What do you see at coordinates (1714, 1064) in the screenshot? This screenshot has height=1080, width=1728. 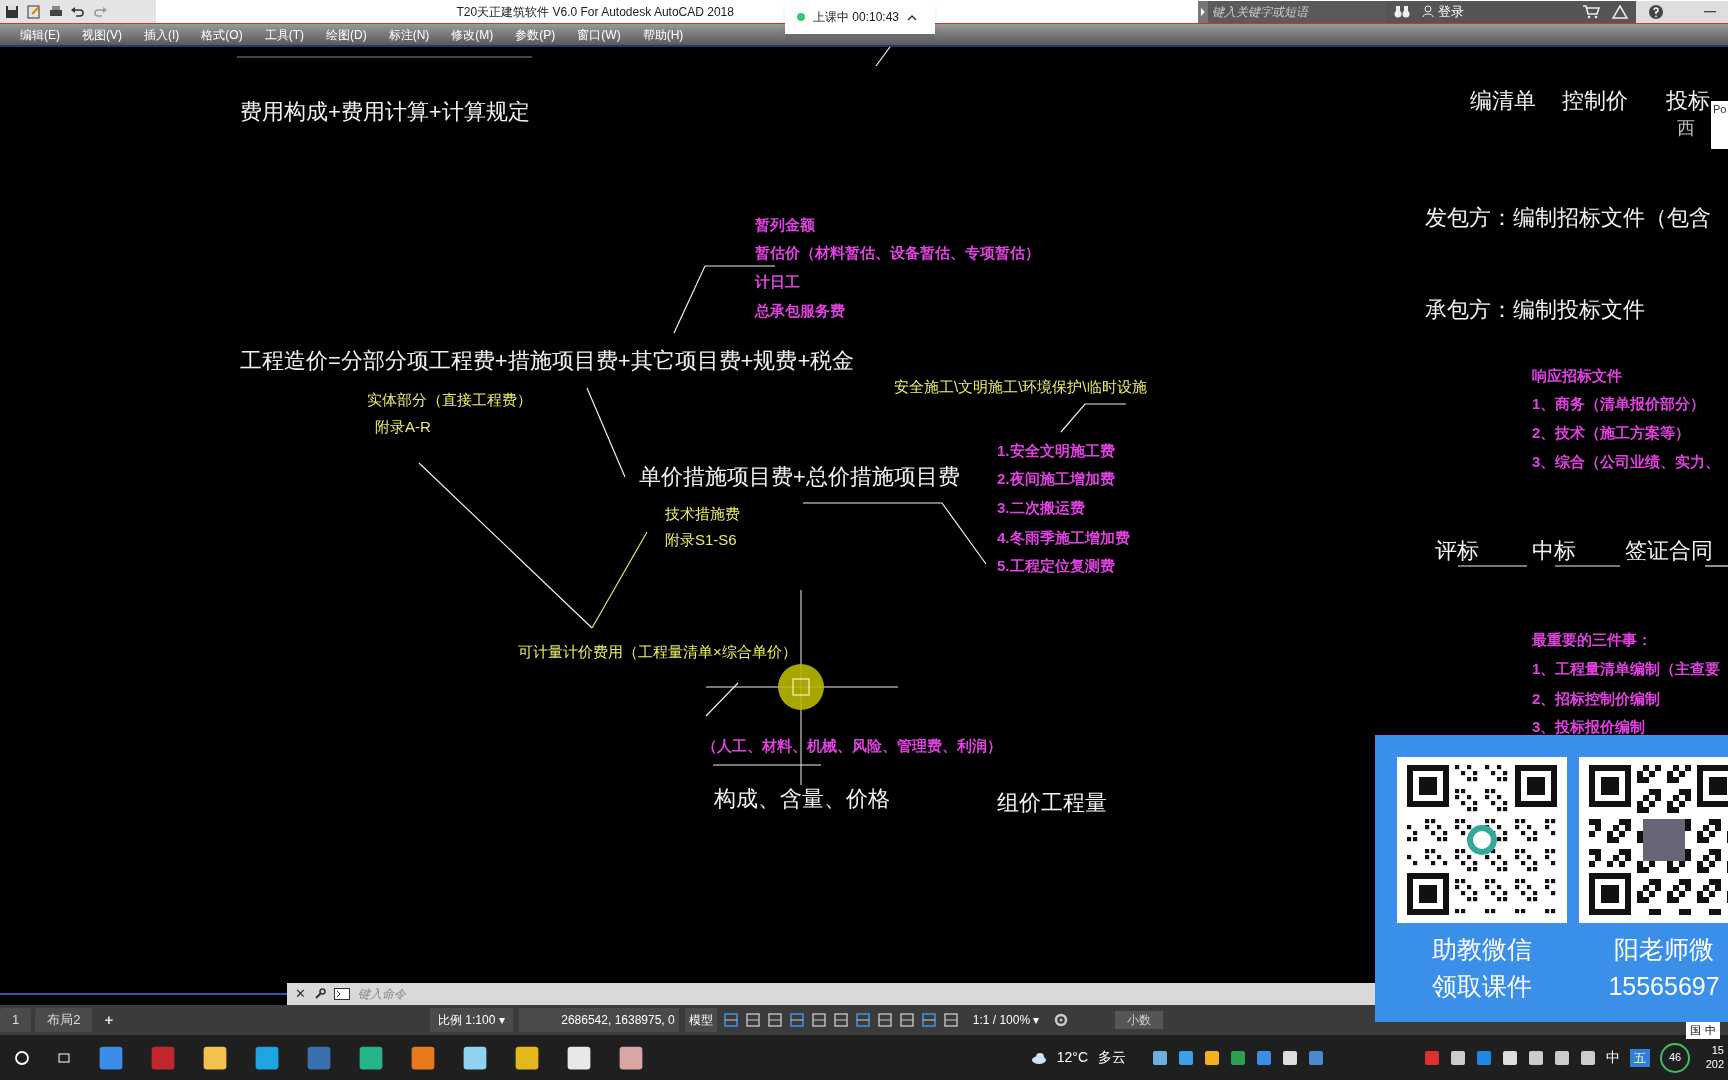 I see `clock-date: 202` at bounding box center [1714, 1064].